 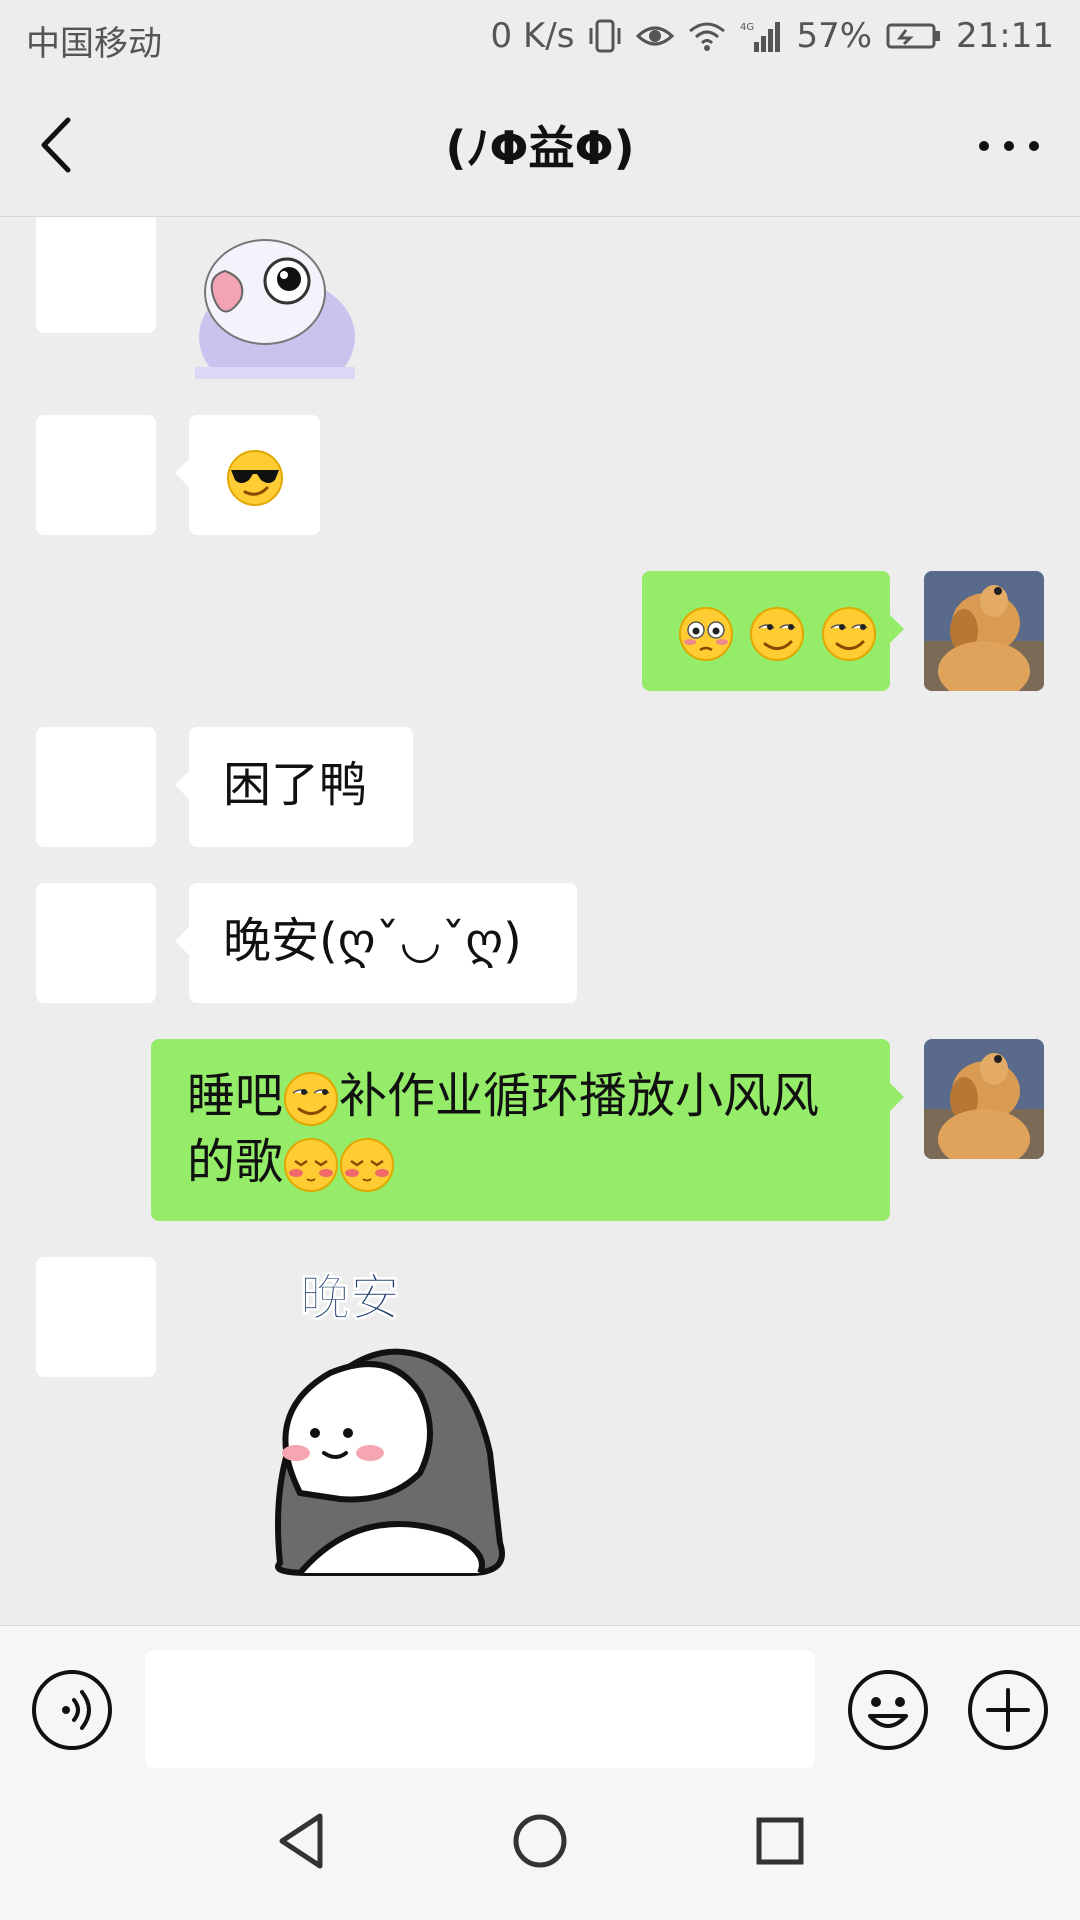 I want to click on message-bubble-incoming, so click(x=247, y=475).